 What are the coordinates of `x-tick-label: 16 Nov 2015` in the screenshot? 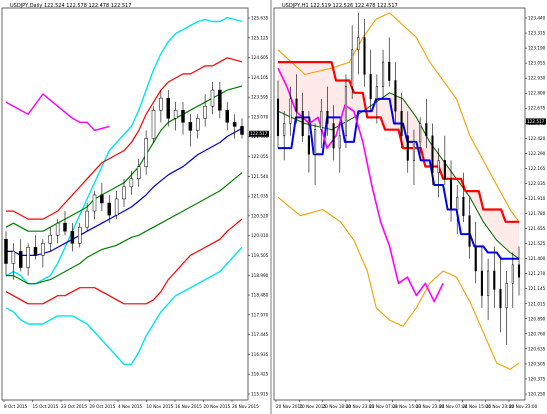 It's located at (188, 406).